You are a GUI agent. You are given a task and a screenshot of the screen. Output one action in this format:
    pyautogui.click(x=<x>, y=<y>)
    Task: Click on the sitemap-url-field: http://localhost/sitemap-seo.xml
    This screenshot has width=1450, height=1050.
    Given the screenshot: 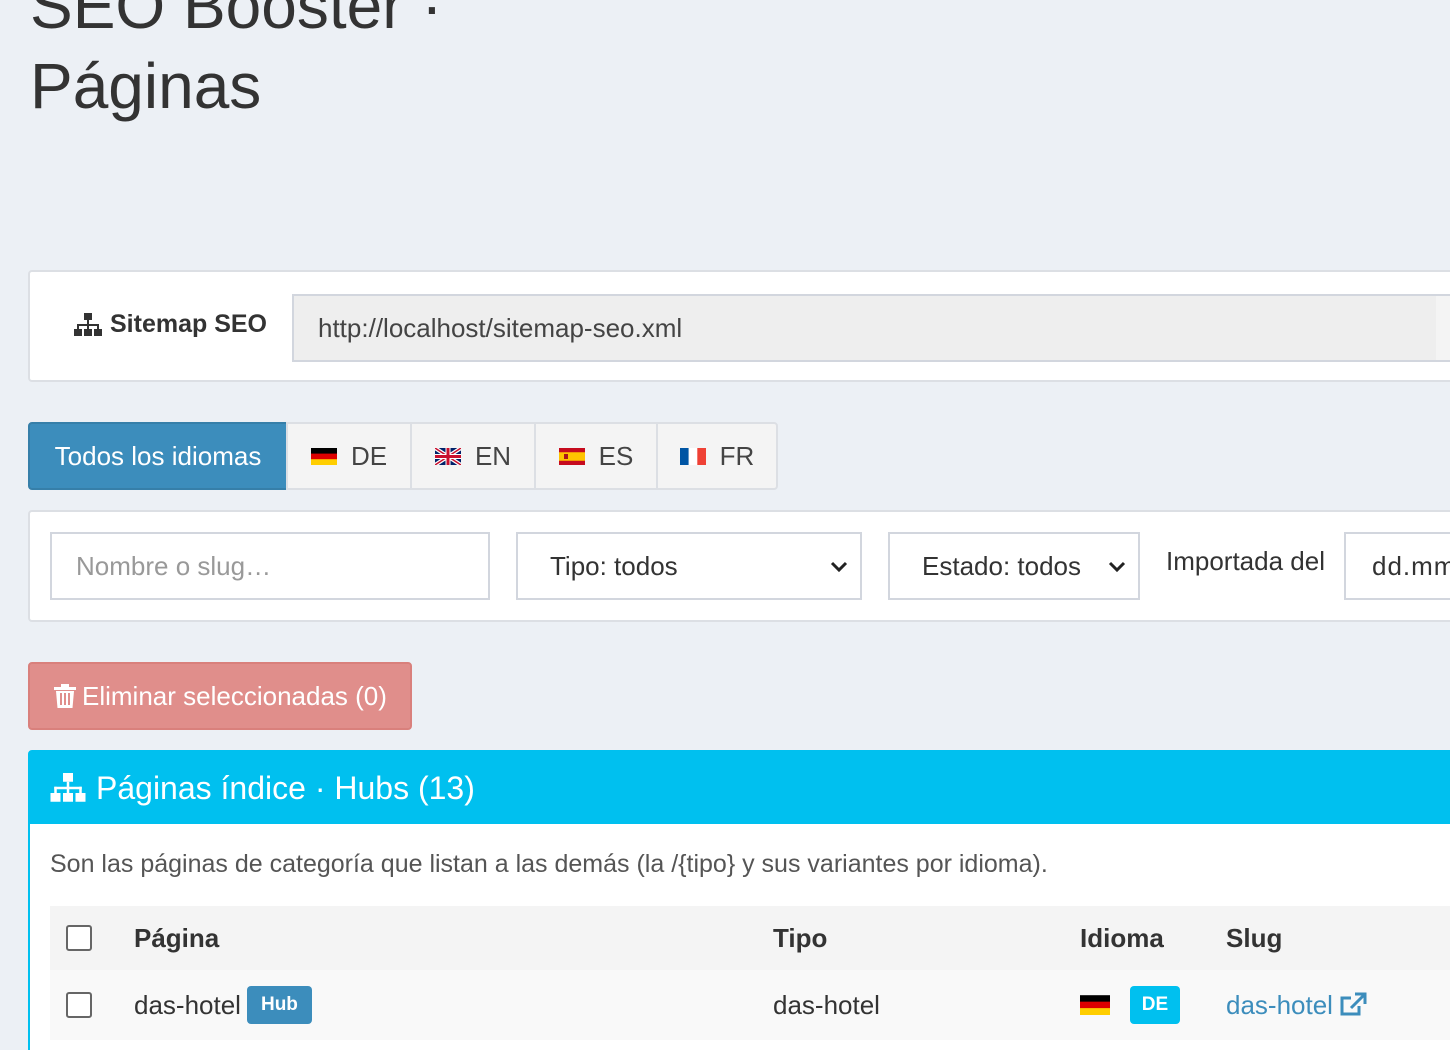 What is the action you would take?
    pyautogui.click(x=865, y=328)
    